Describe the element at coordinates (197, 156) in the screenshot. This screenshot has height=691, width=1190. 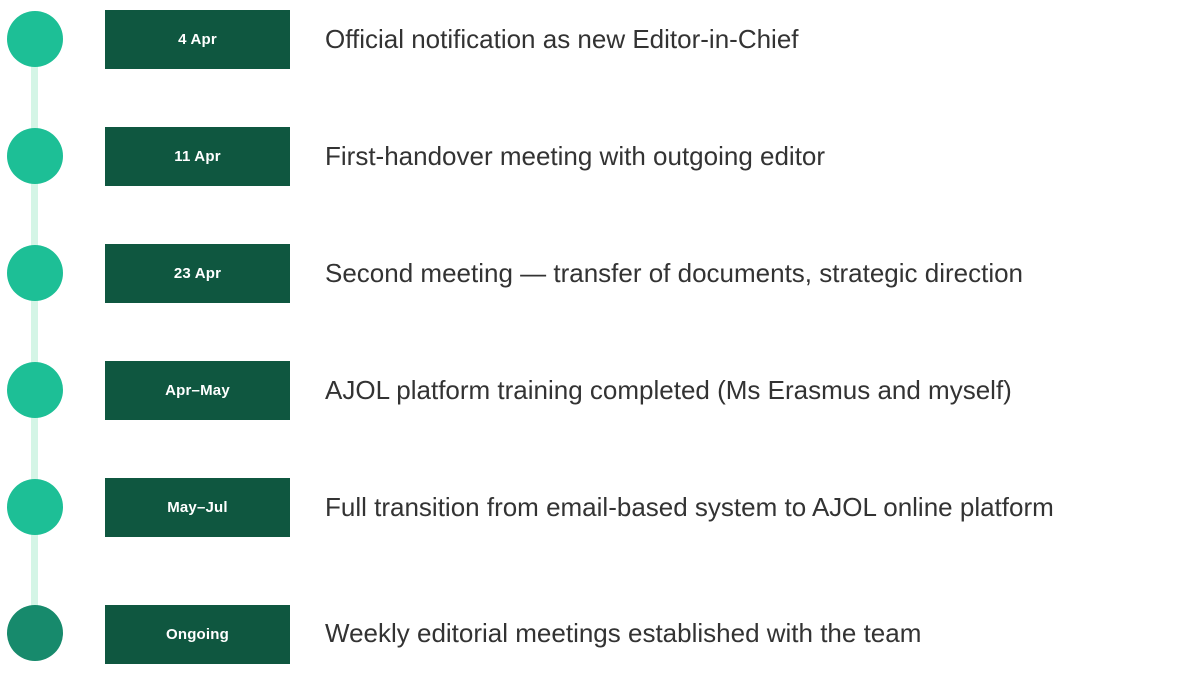
I see `date-label: 11 Apr` at that location.